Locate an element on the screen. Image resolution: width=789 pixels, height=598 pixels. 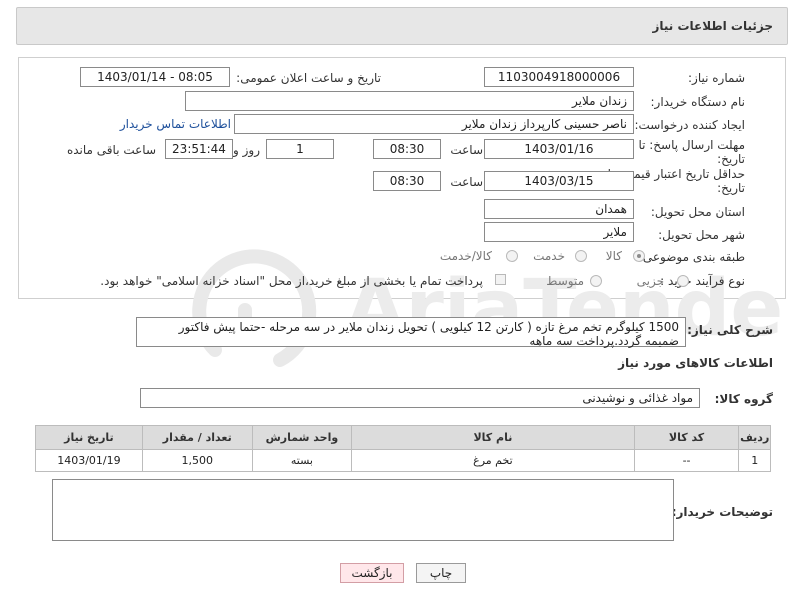
days-remaining-field: 1 is located at coordinates (300, 149).